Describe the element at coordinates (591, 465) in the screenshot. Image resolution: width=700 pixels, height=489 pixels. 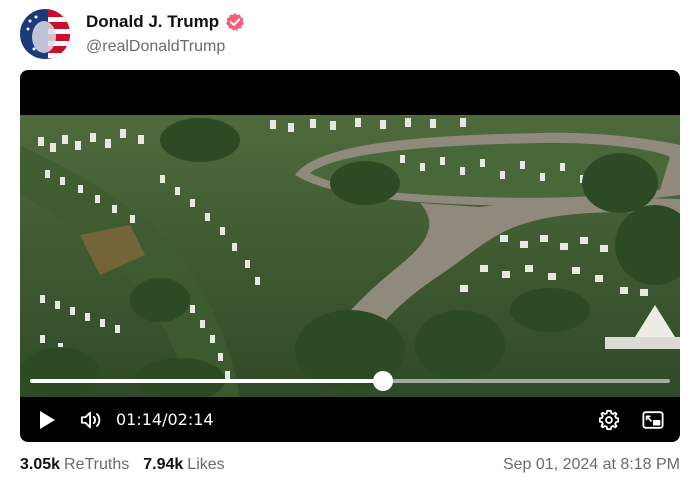
I see `post-timestamp: Sep 01, 2024 at 8:18 PM` at that location.